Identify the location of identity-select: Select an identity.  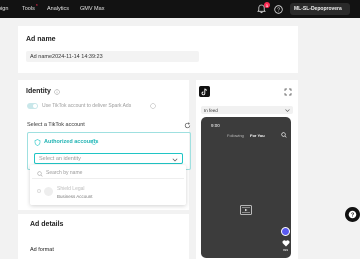
(108, 158).